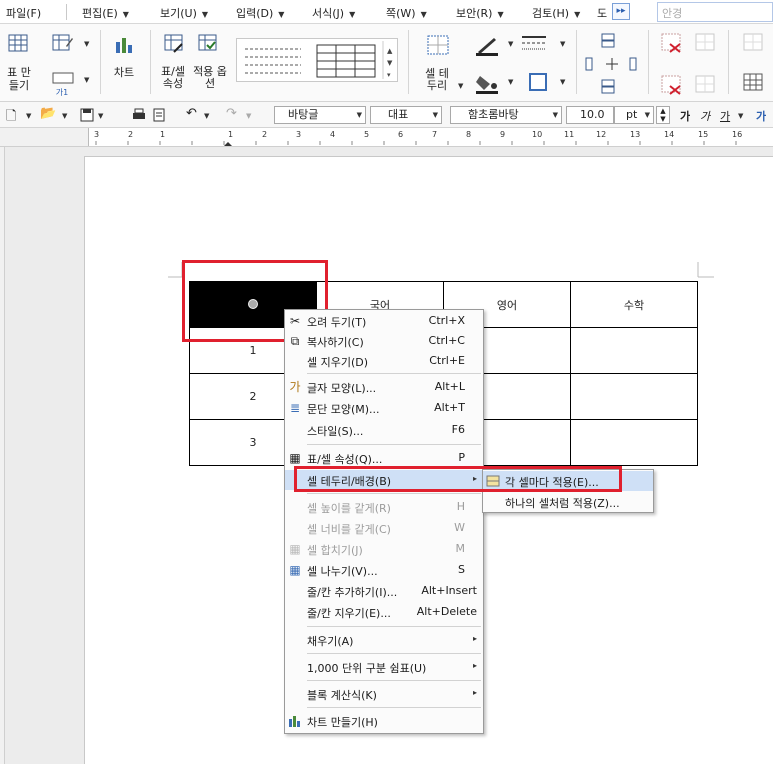 The width and height of the screenshot is (773, 764). Describe the element at coordinates (534, 43) in the screenshot. I see `line-style-icon` at that location.